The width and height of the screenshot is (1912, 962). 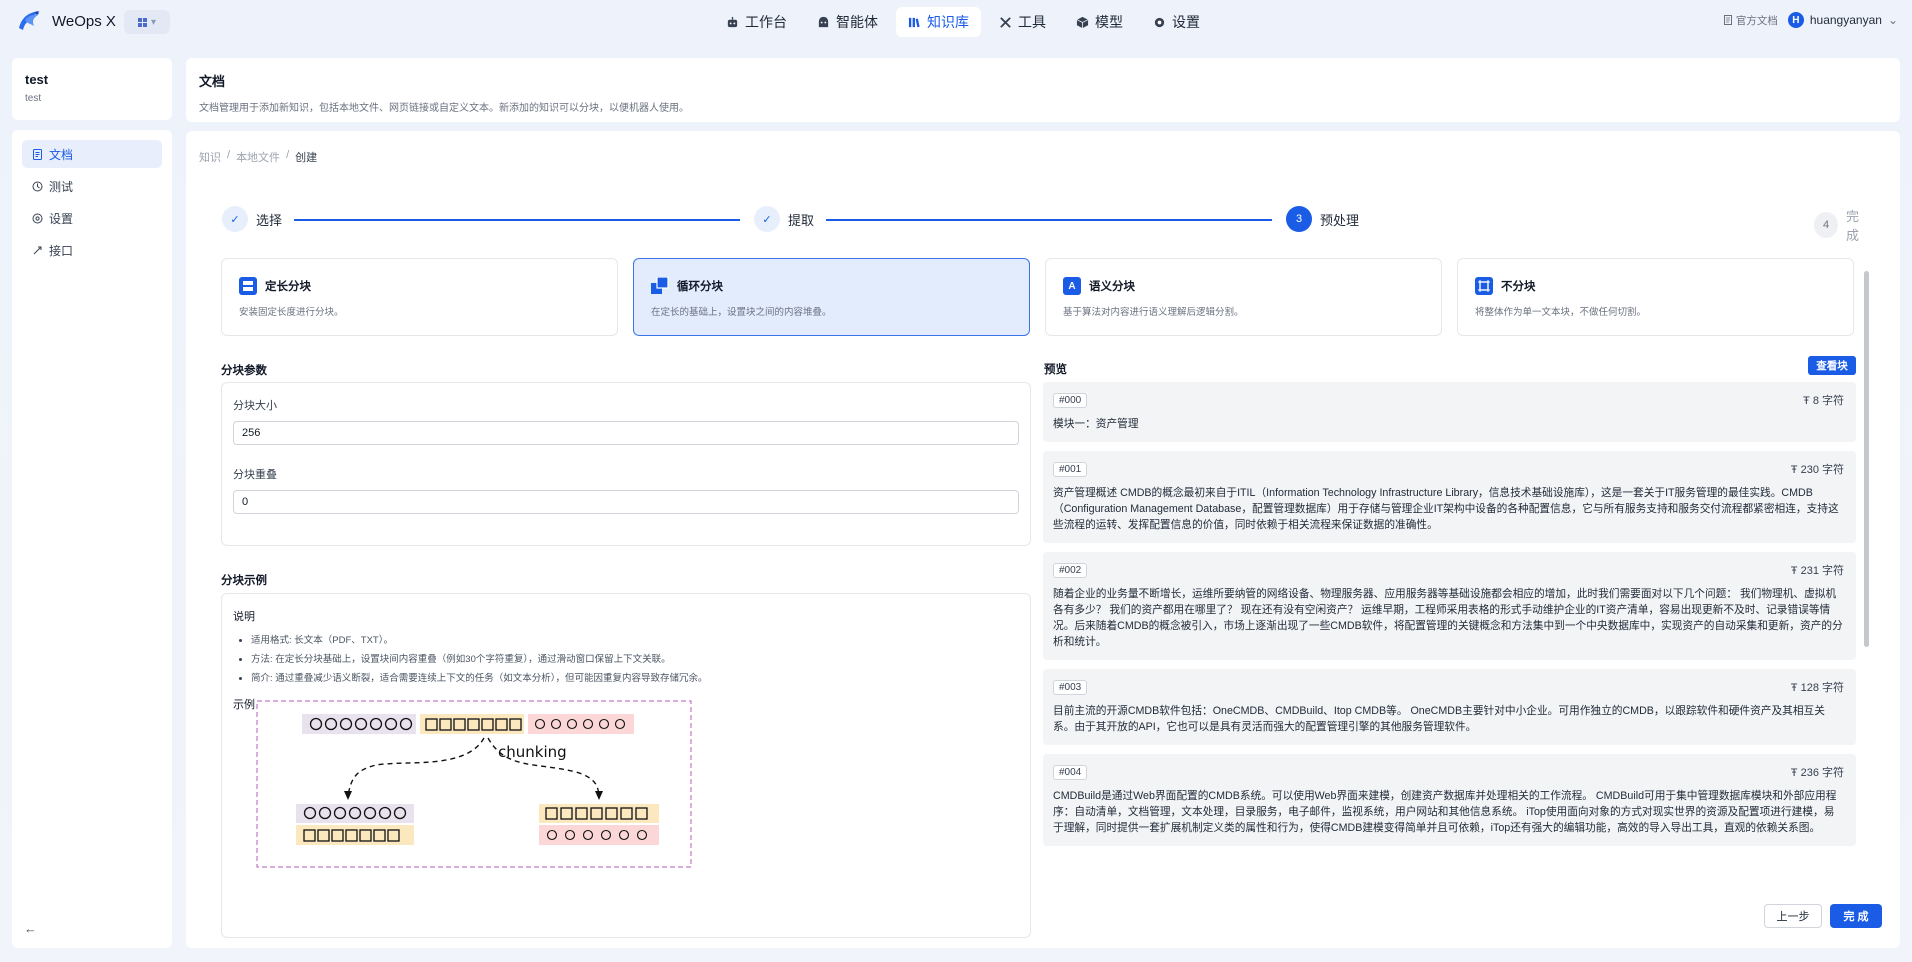 I want to click on chunk-id-badge: #003, so click(x=1070, y=687).